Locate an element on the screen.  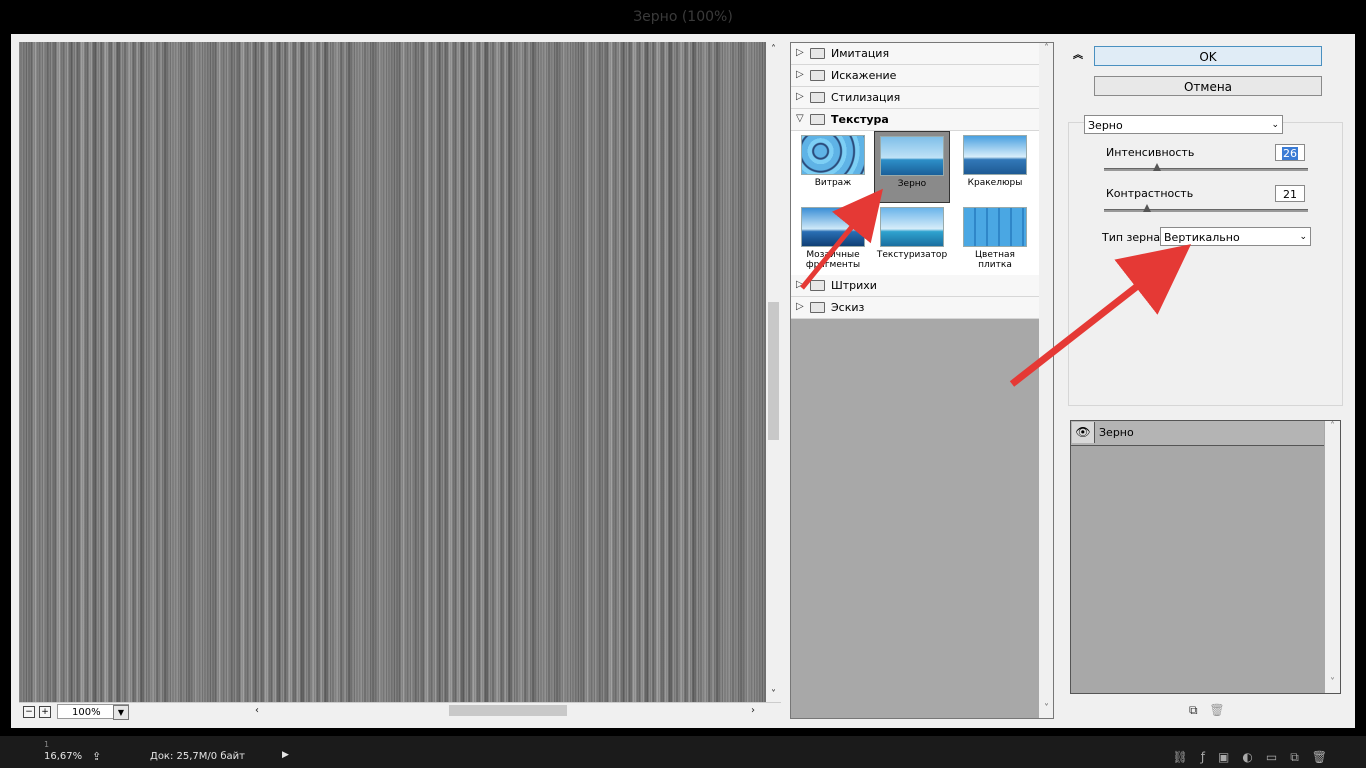
zoom-out-button: − is located at coordinates (29, 712).